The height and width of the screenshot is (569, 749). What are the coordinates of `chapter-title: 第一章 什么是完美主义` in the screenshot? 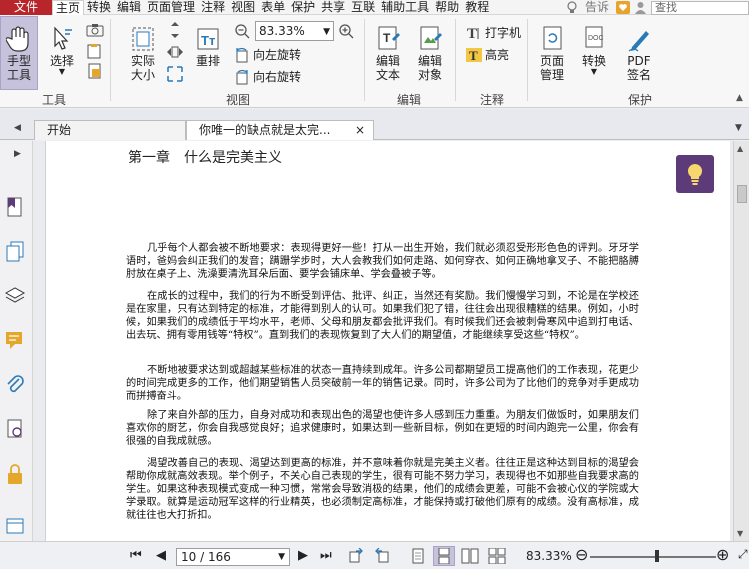 It's located at (205, 158).